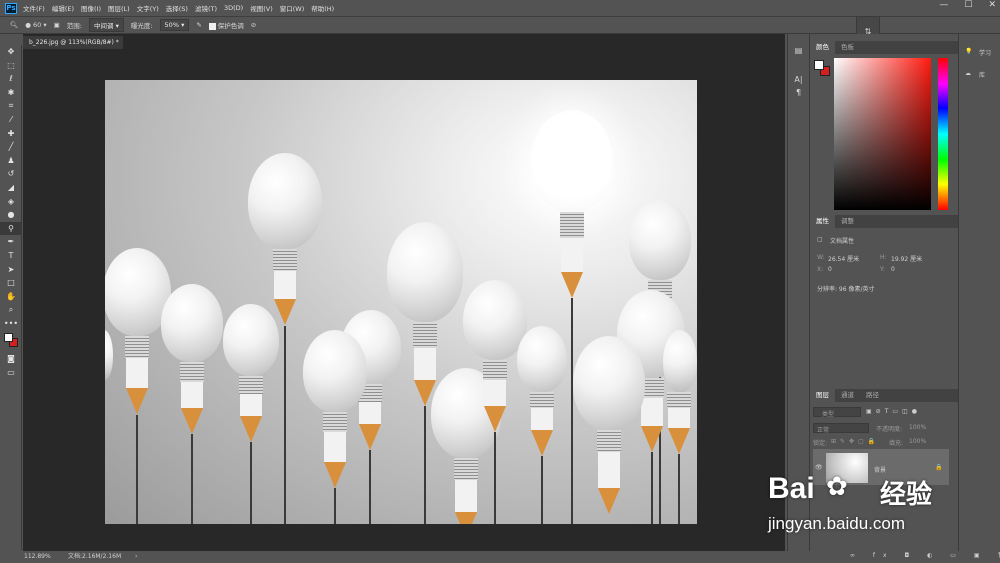 This screenshot has height=563, width=1000. Describe the element at coordinates (819, 65) in the screenshot. I see `panel-foreground-swatch` at that location.